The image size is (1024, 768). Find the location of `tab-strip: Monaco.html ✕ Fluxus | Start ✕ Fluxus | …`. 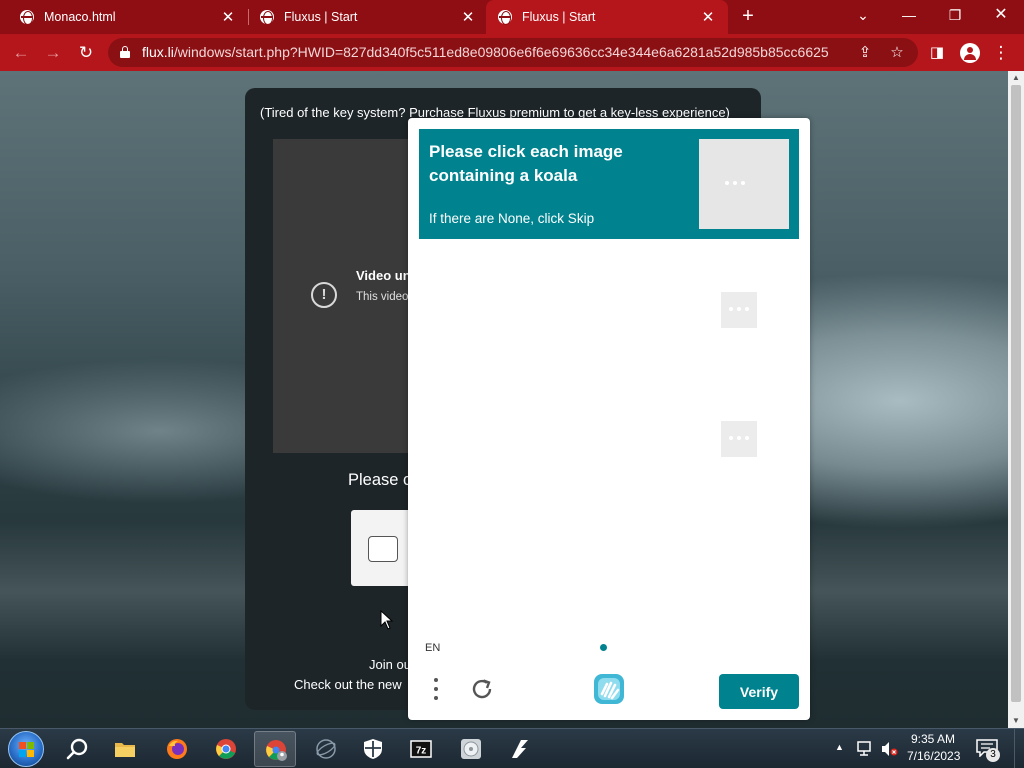

tab-strip: Monaco.html ✕ Fluxus | Start ✕ Fluxus | … is located at coordinates (512, 17).